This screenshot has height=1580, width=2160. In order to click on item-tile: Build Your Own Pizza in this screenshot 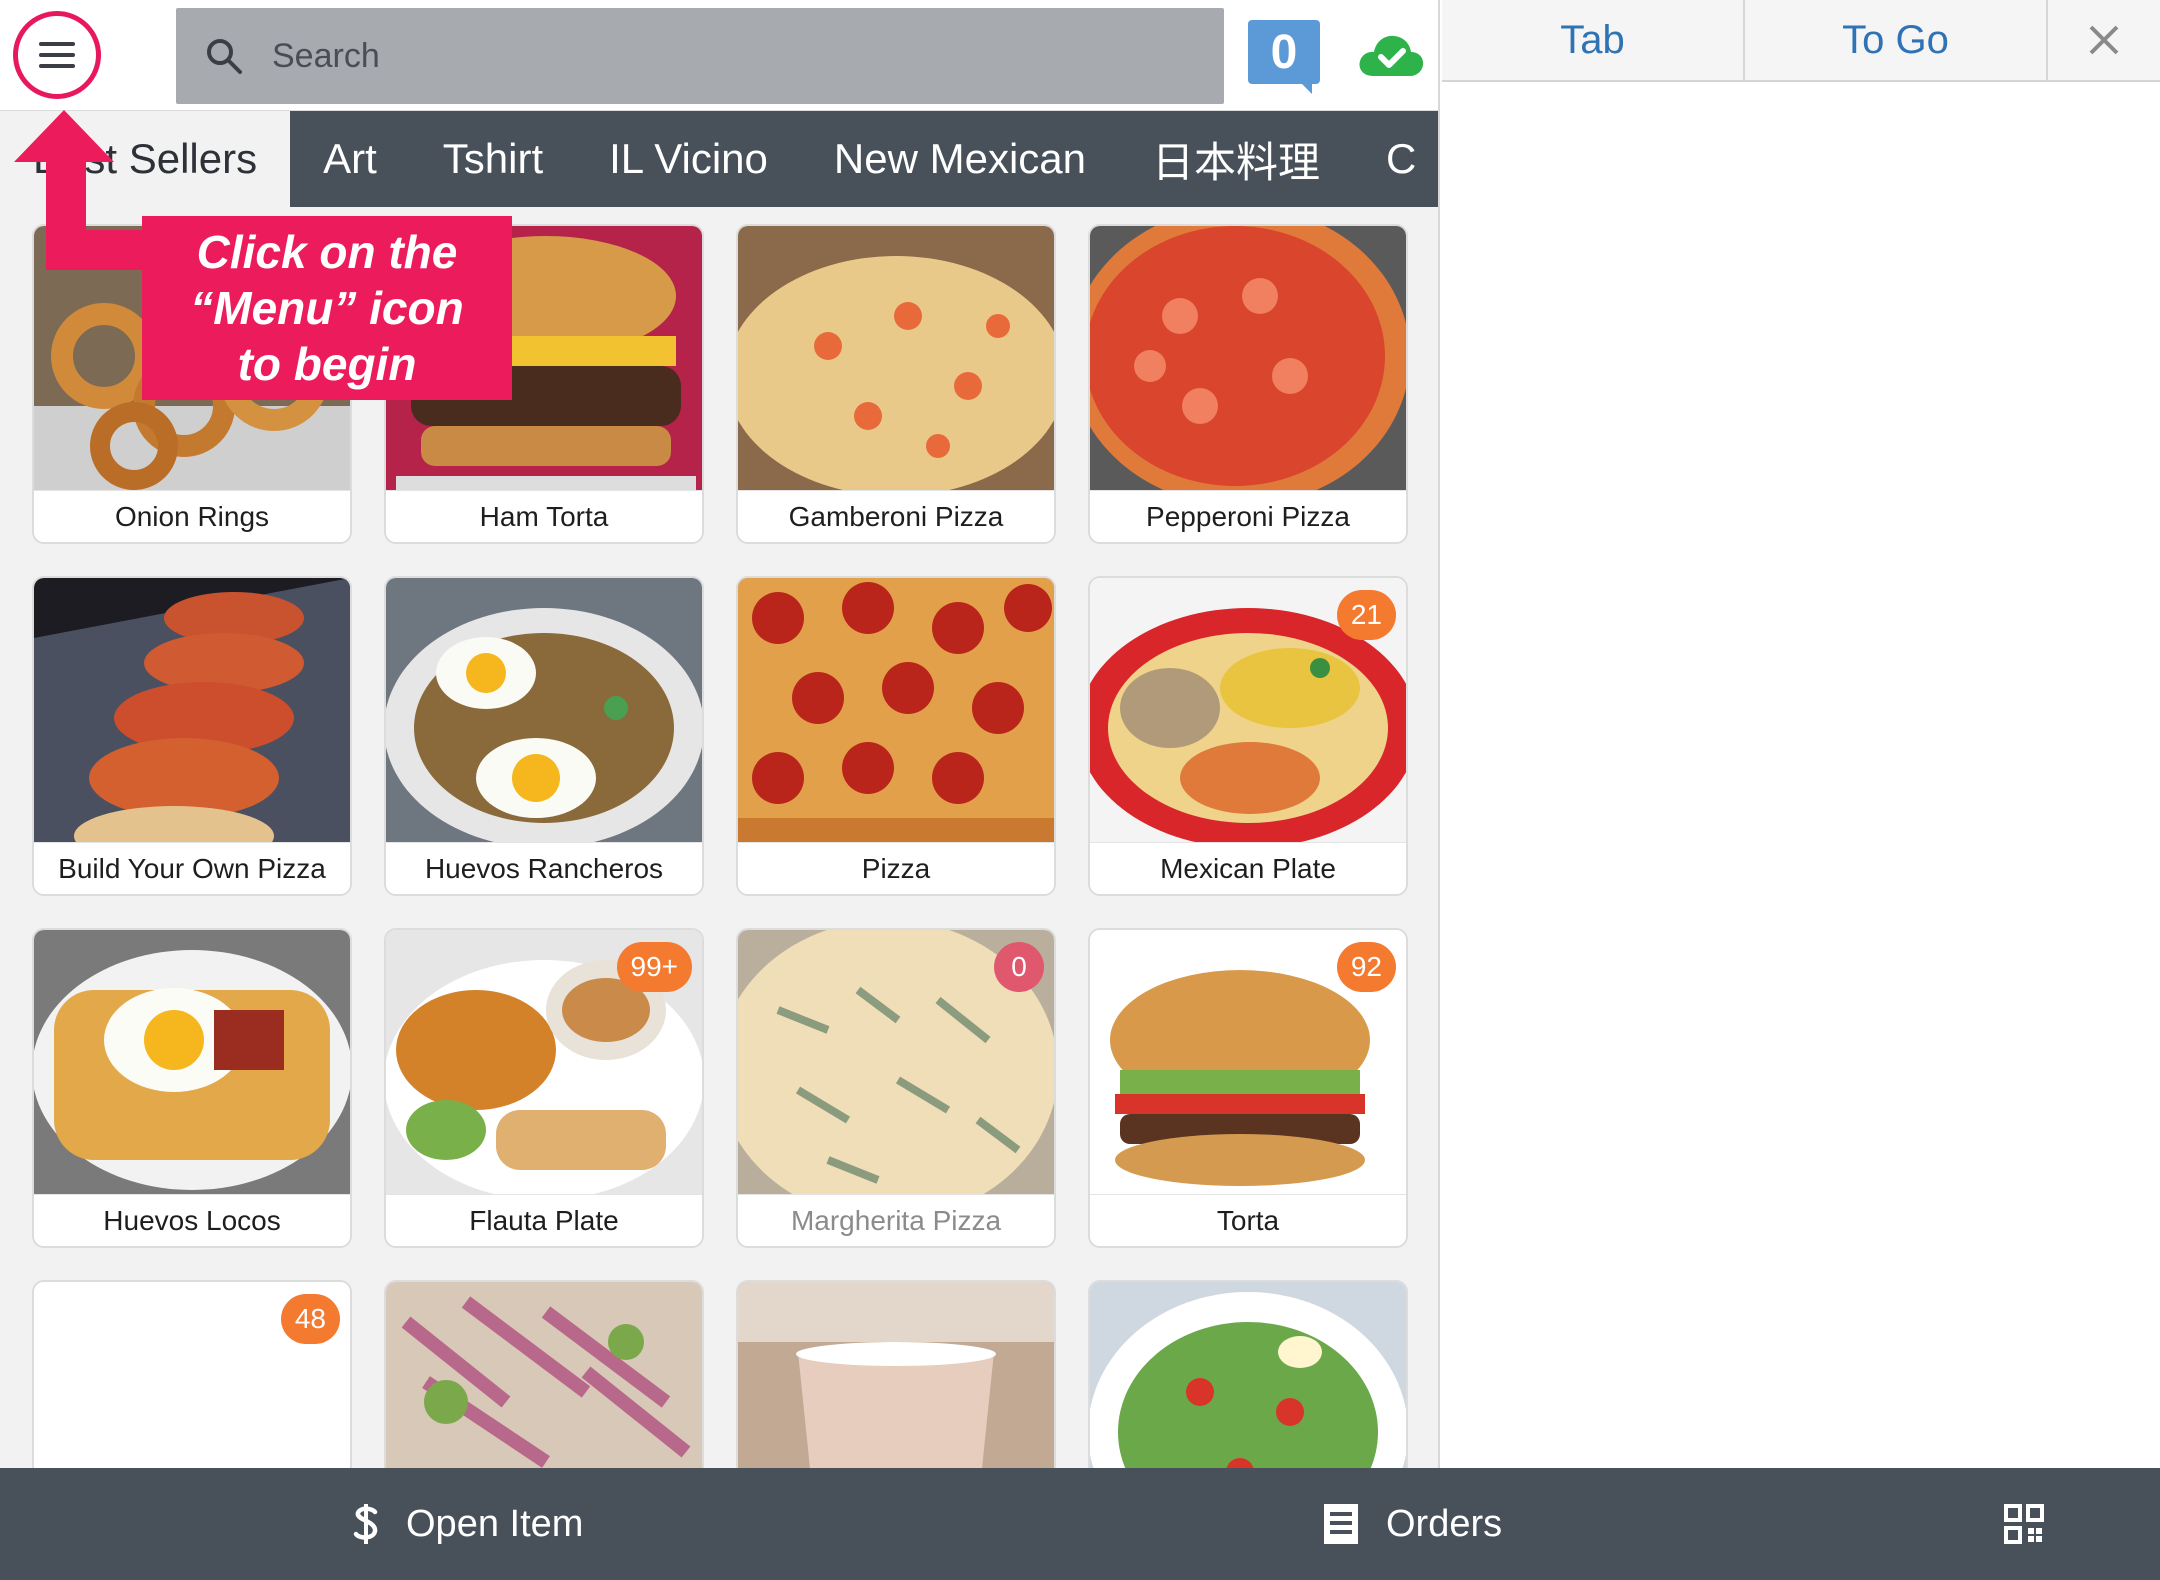, I will do `click(192, 736)`.